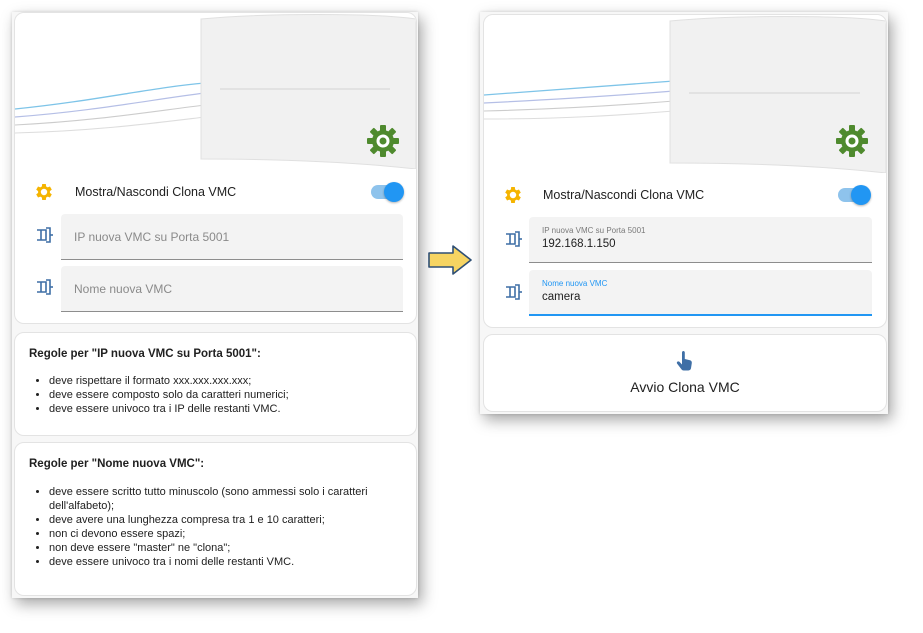 The width and height of the screenshot is (923, 633). Describe the element at coordinates (123, 289) in the screenshot. I see `name-placeholder: Nome nuova VMC` at that location.